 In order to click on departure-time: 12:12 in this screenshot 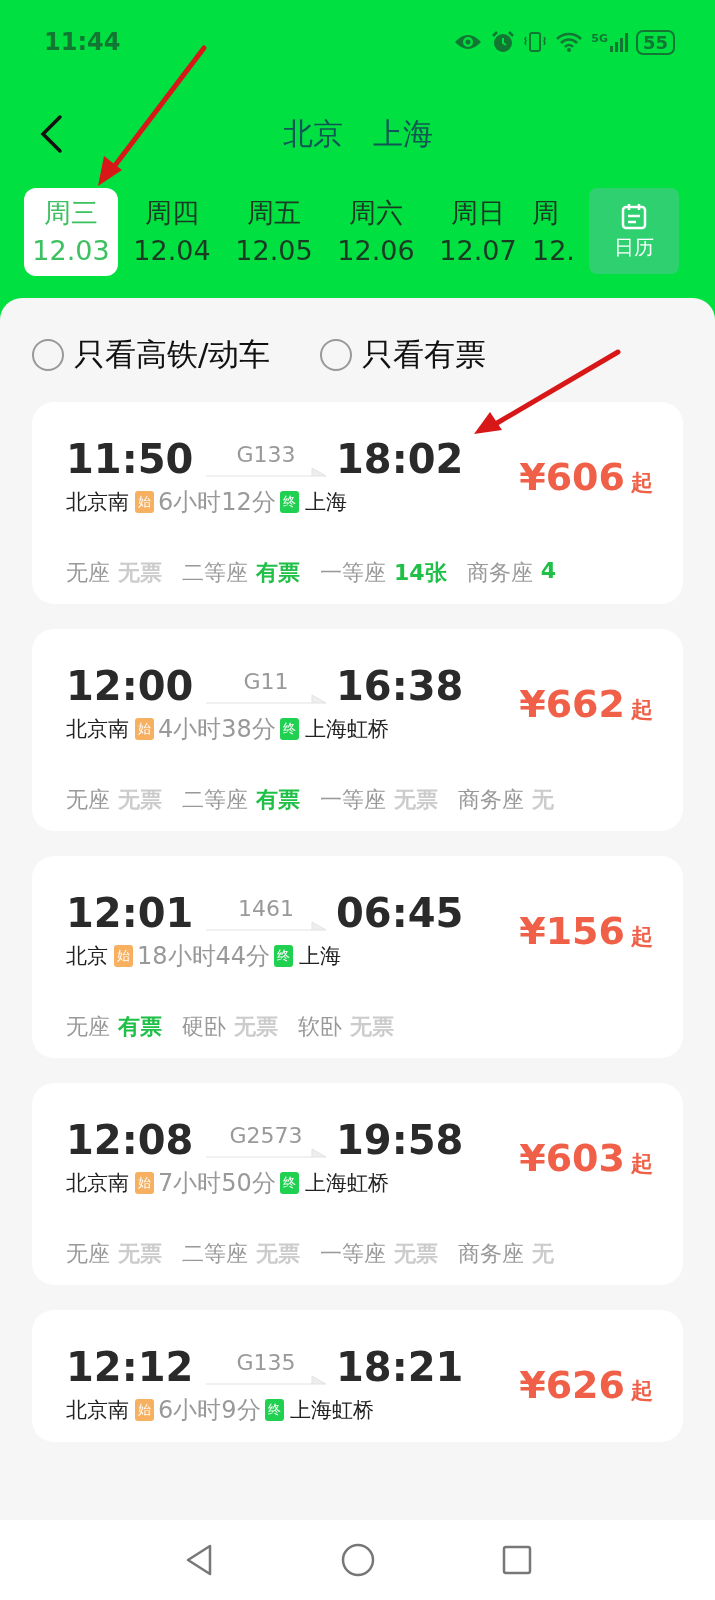, I will do `click(130, 1367)`.